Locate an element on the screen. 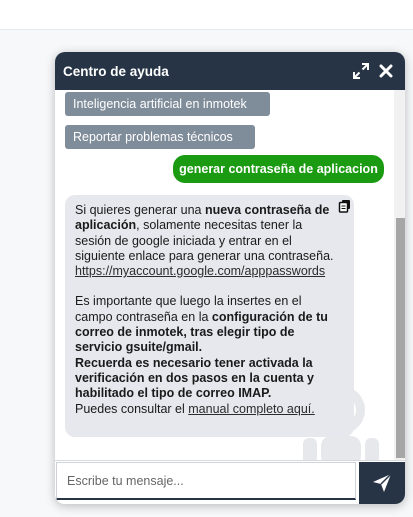 The height and width of the screenshot is (517, 413). expand-icon is located at coordinates (361, 71).